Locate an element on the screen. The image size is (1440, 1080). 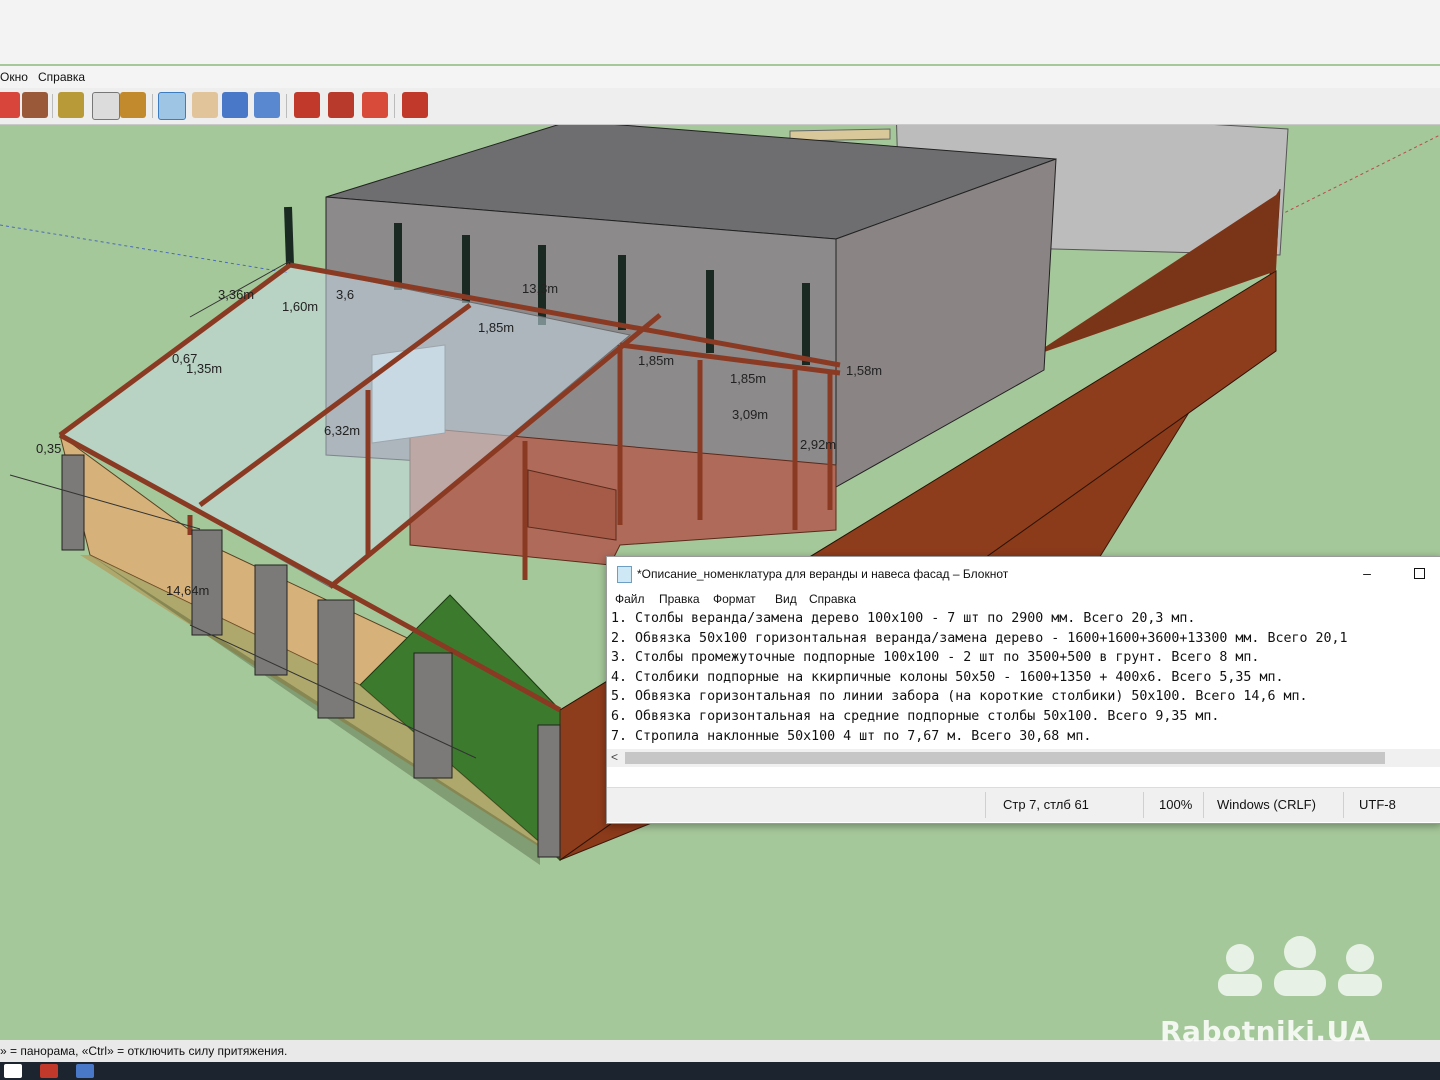
cursor-position: Стр 7, стлб 61 is located at coordinates (1046, 804).